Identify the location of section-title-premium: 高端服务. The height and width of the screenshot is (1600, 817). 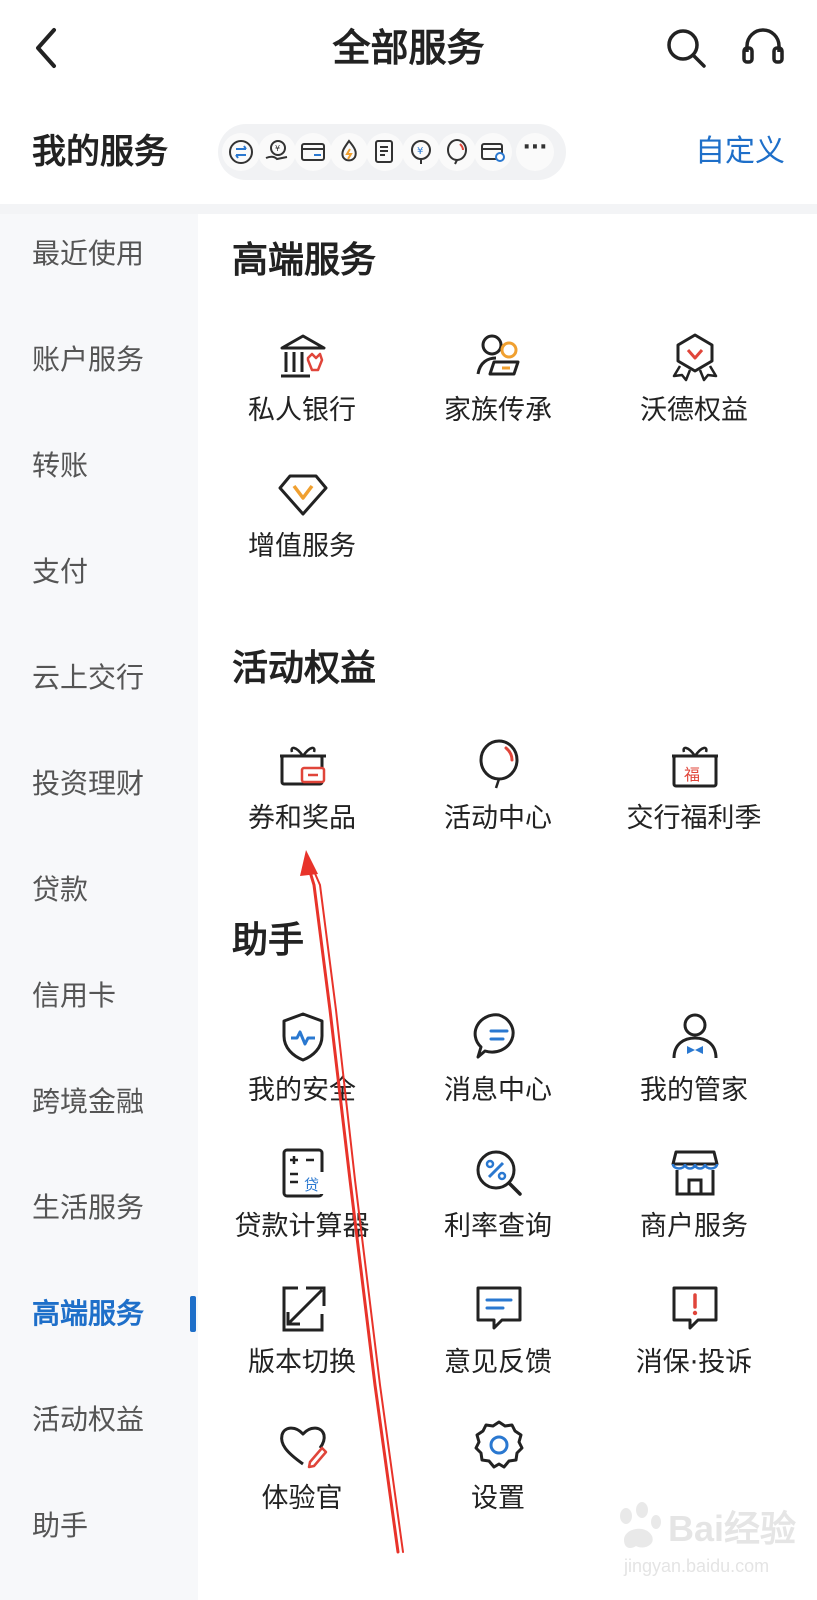
(304, 260).